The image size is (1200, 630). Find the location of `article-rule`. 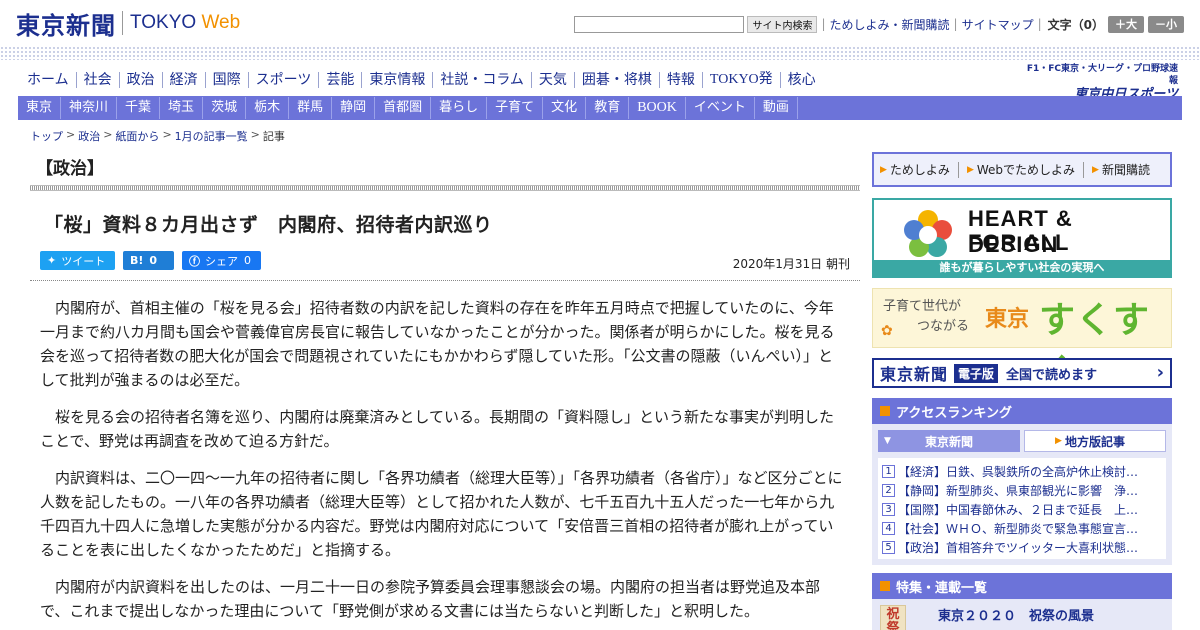

article-rule is located at coordinates (445, 280).